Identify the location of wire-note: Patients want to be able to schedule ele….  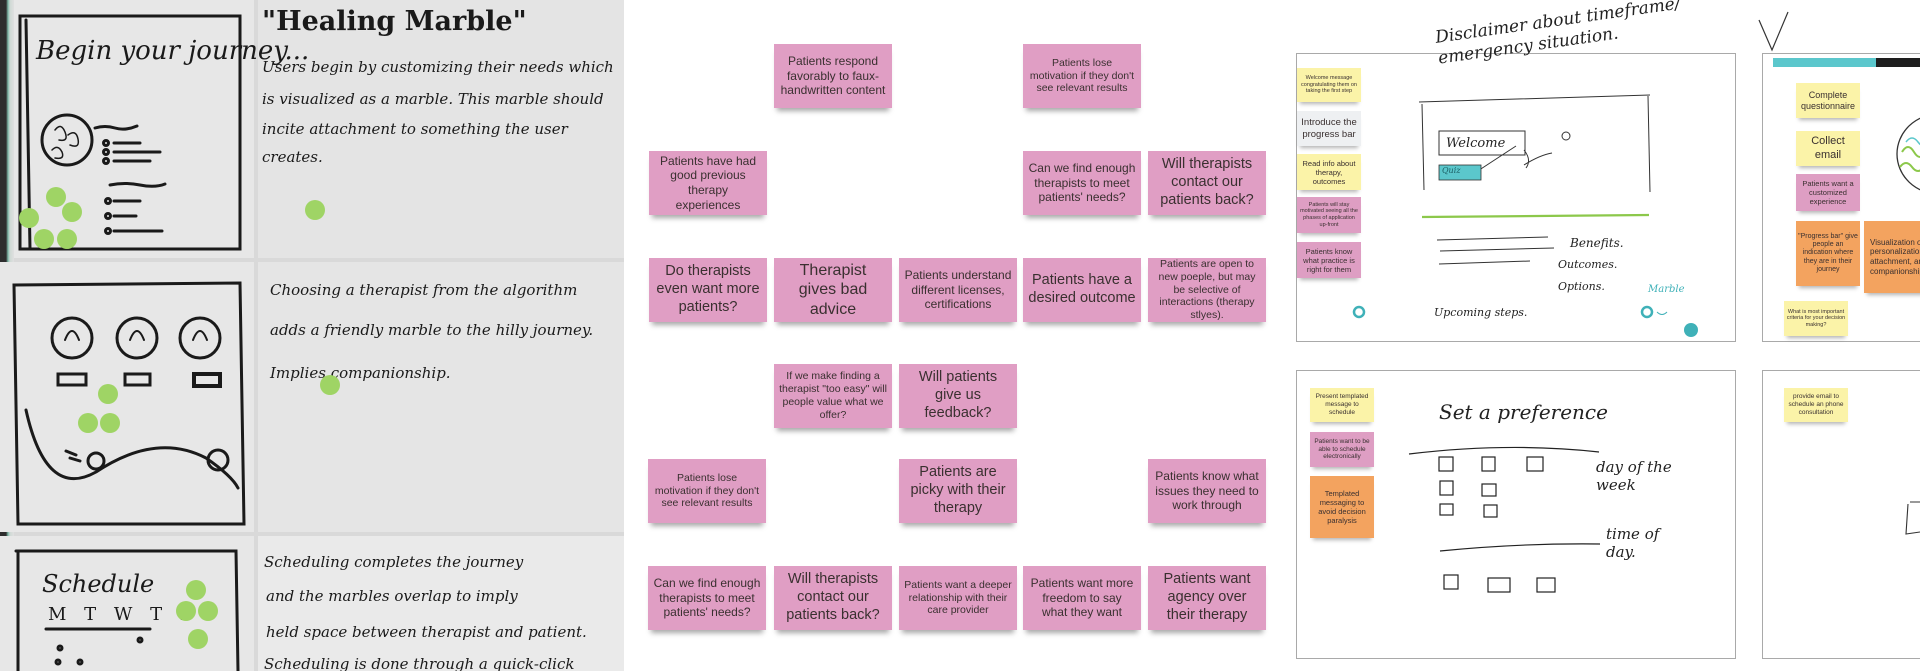
(1342, 449).